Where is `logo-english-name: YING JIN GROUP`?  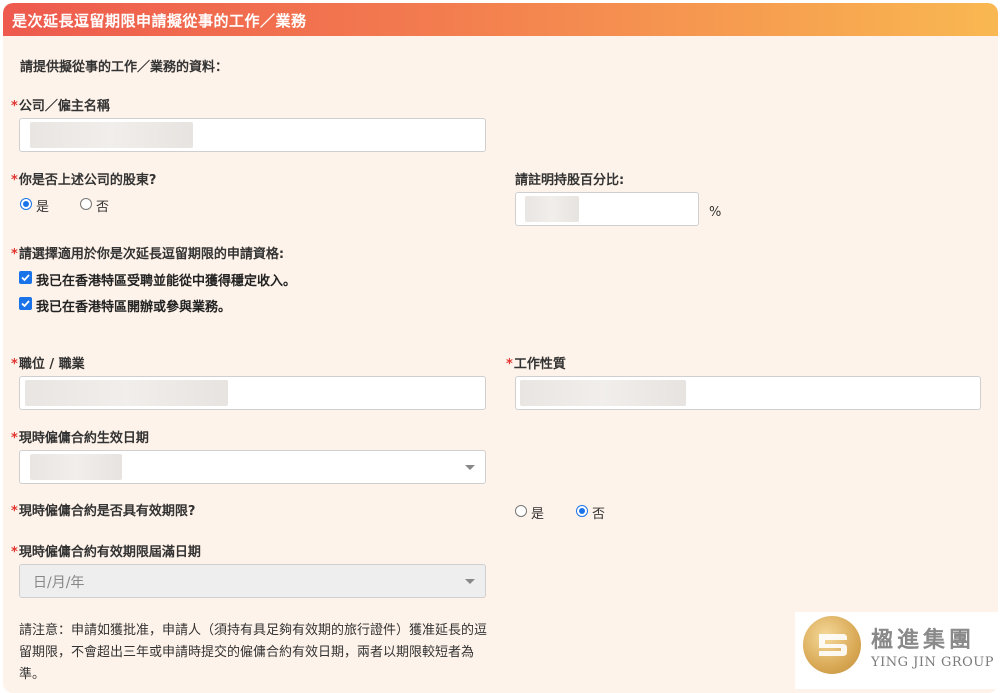
logo-english-name: YING JIN GROUP is located at coordinates (932, 662).